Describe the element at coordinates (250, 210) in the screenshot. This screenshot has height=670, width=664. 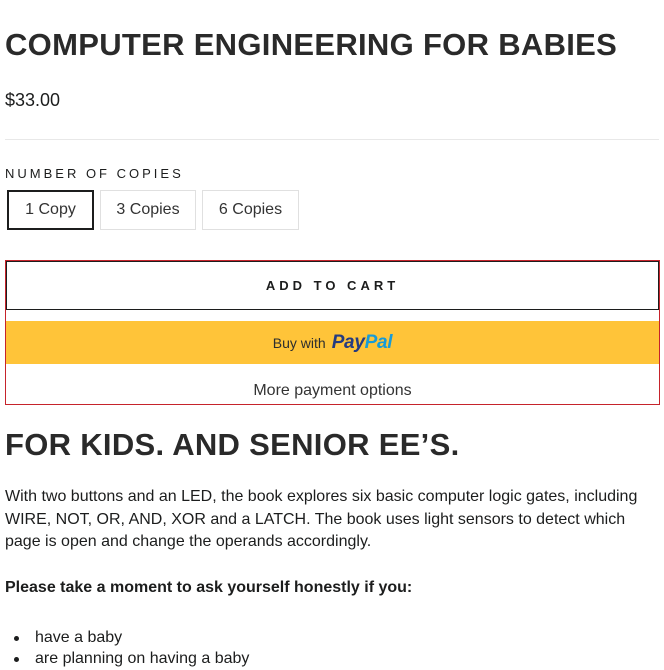
I see `variant-option-6-copies: 6 Copies` at that location.